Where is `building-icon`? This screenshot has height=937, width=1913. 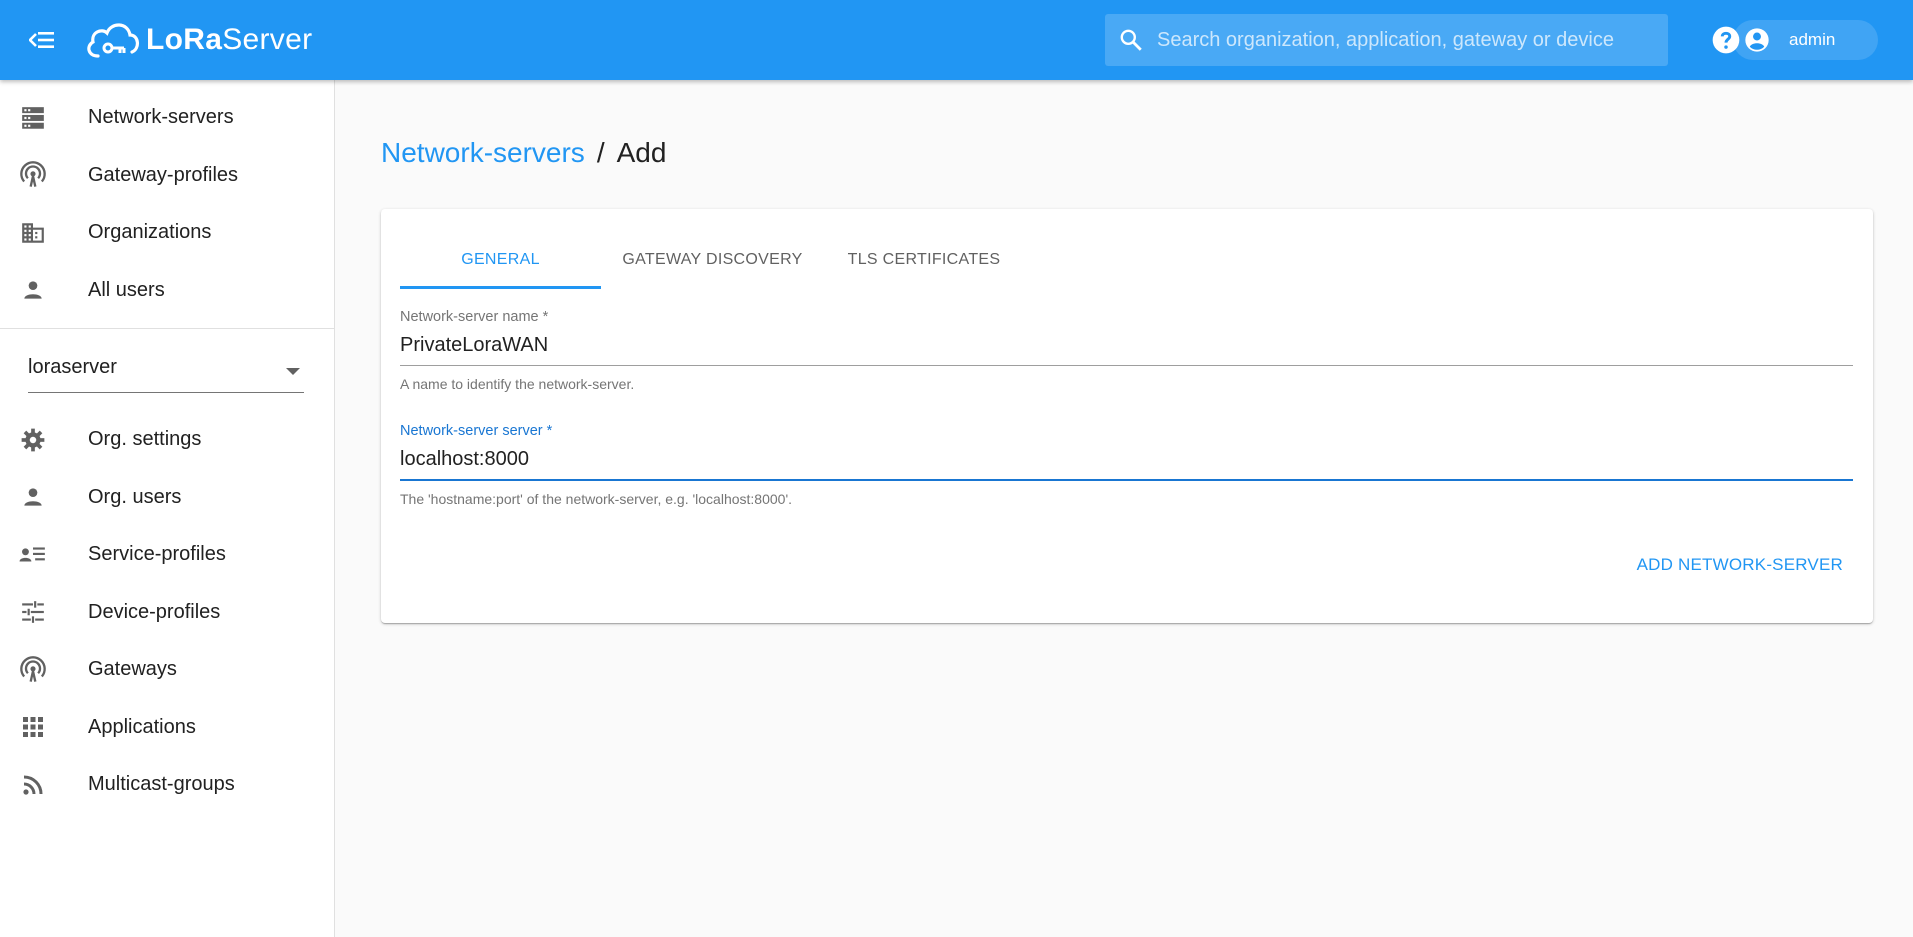 building-icon is located at coordinates (33, 233).